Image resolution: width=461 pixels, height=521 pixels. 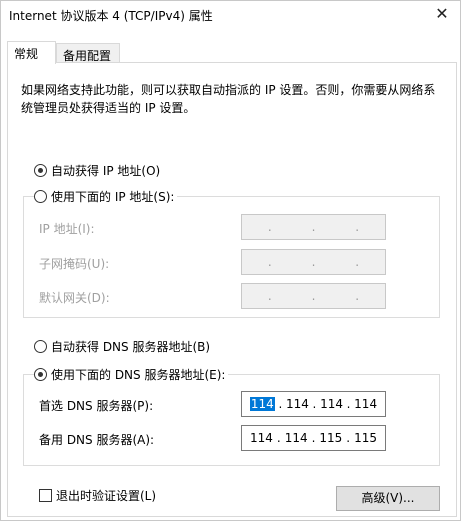 I want to click on radio-auto-dns-label: 自动获得 DNS 服务器地址(B), so click(x=131, y=346).